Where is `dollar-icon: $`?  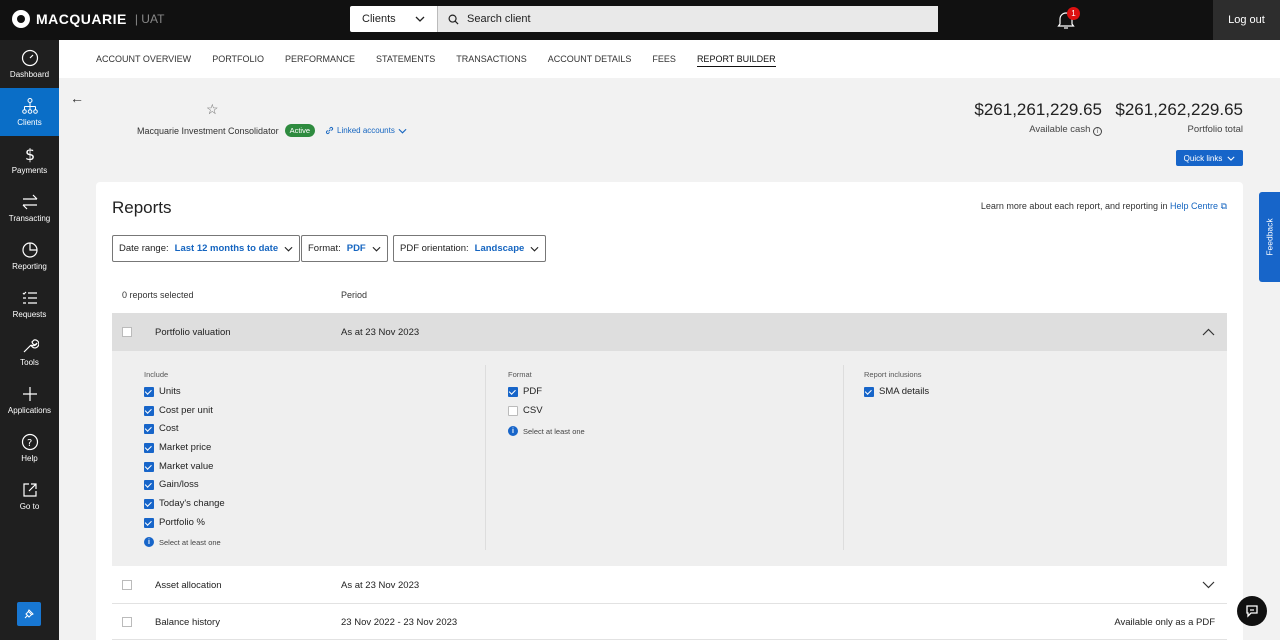 dollar-icon: $ is located at coordinates (30, 154).